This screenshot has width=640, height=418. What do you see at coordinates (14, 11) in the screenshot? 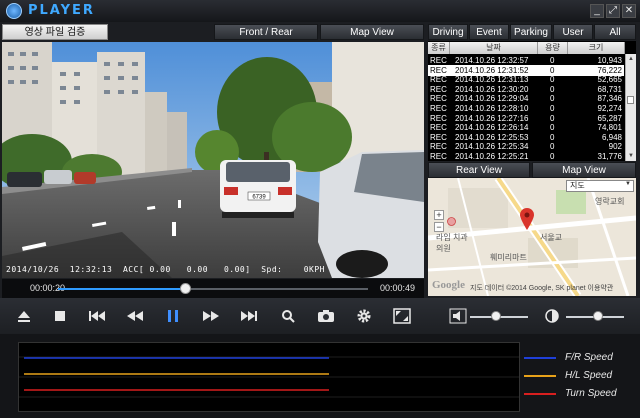
I see `app-logo-icon` at bounding box center [14, 11].